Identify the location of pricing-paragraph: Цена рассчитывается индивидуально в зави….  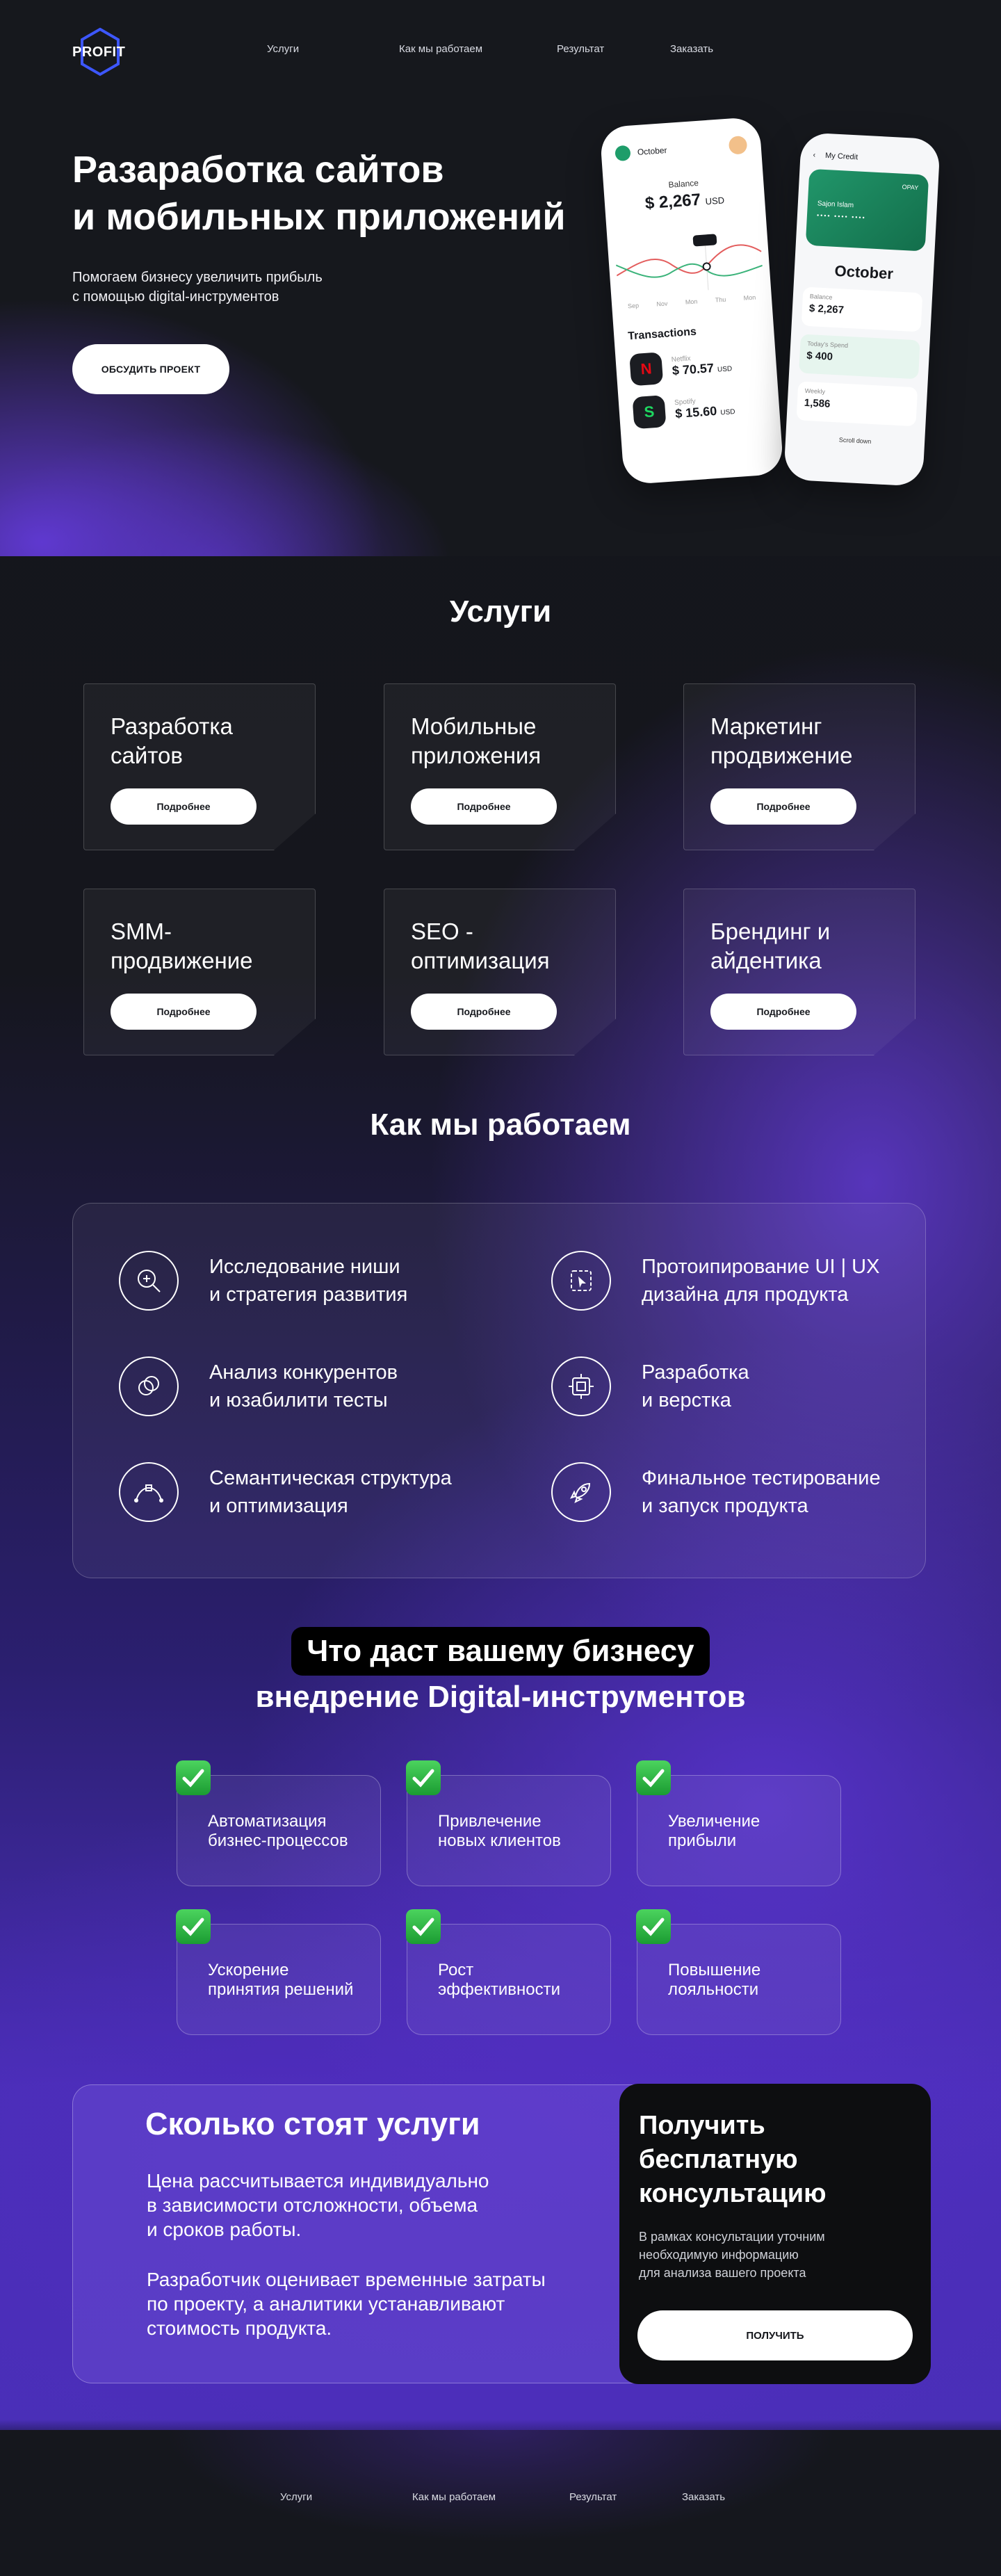
(355, 2205).